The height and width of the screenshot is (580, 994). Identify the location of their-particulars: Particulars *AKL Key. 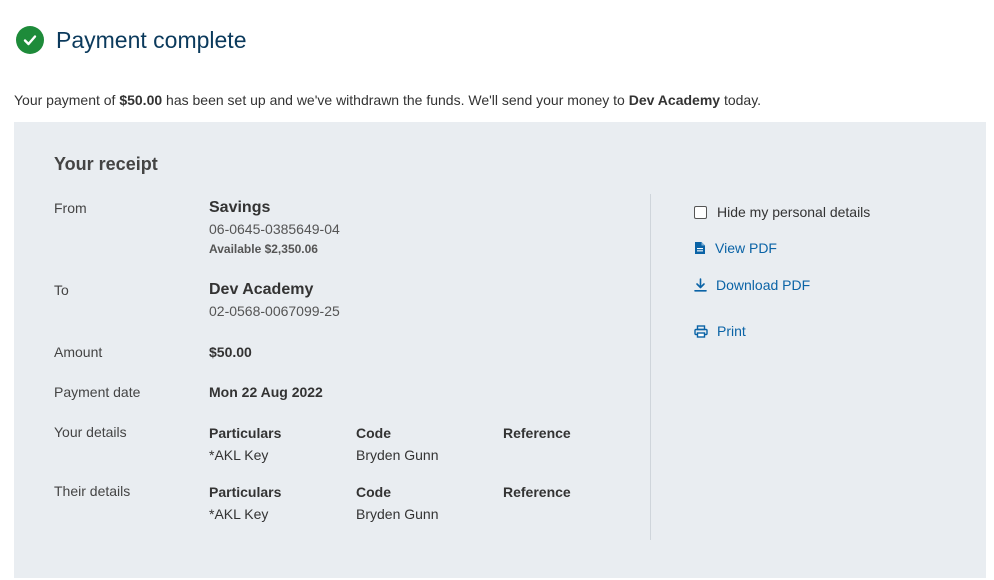
(282, 505).